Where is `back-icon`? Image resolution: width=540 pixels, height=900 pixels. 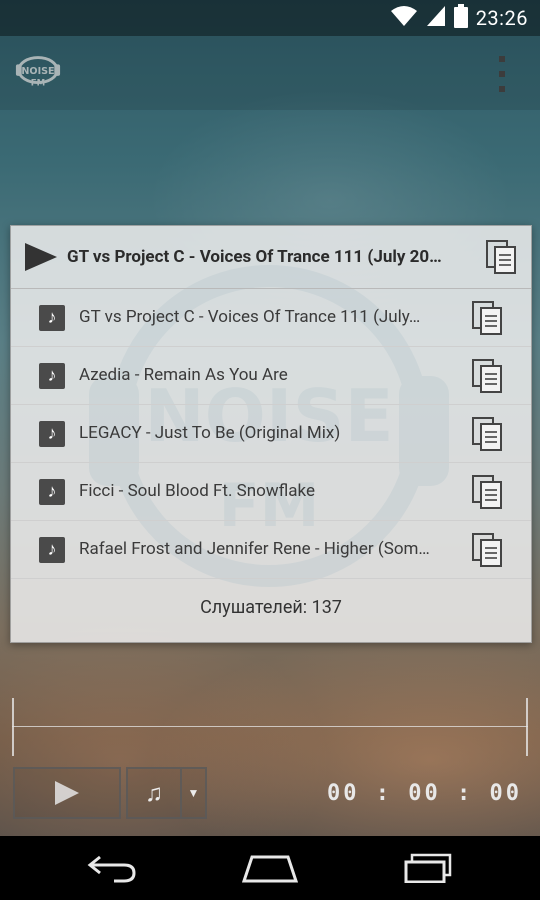
back-icon is located at coordinates (112, 868).